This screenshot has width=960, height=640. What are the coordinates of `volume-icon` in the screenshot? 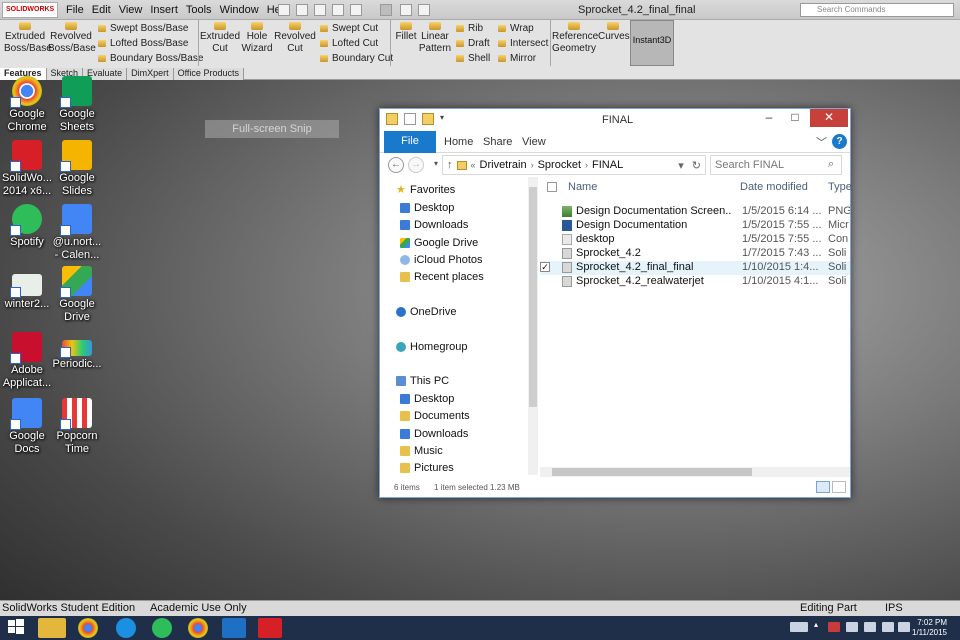 It's located at (904, 627).